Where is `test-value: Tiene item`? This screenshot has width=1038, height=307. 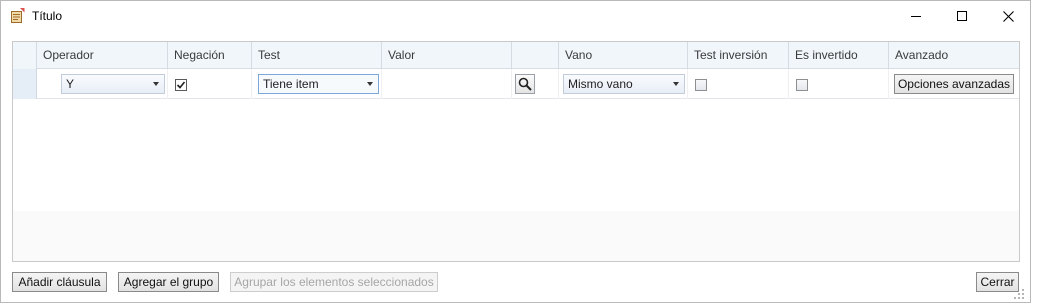 test-value: Tiene item is located at coordinates (291, 84).